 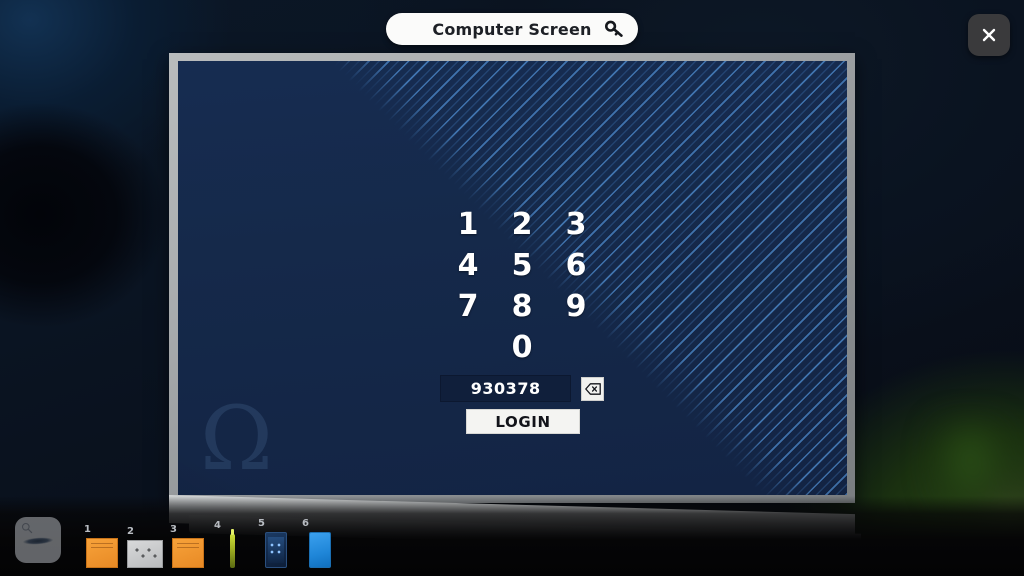 I want to click on keypad-row-4: 0, so click(x=522, y=347).